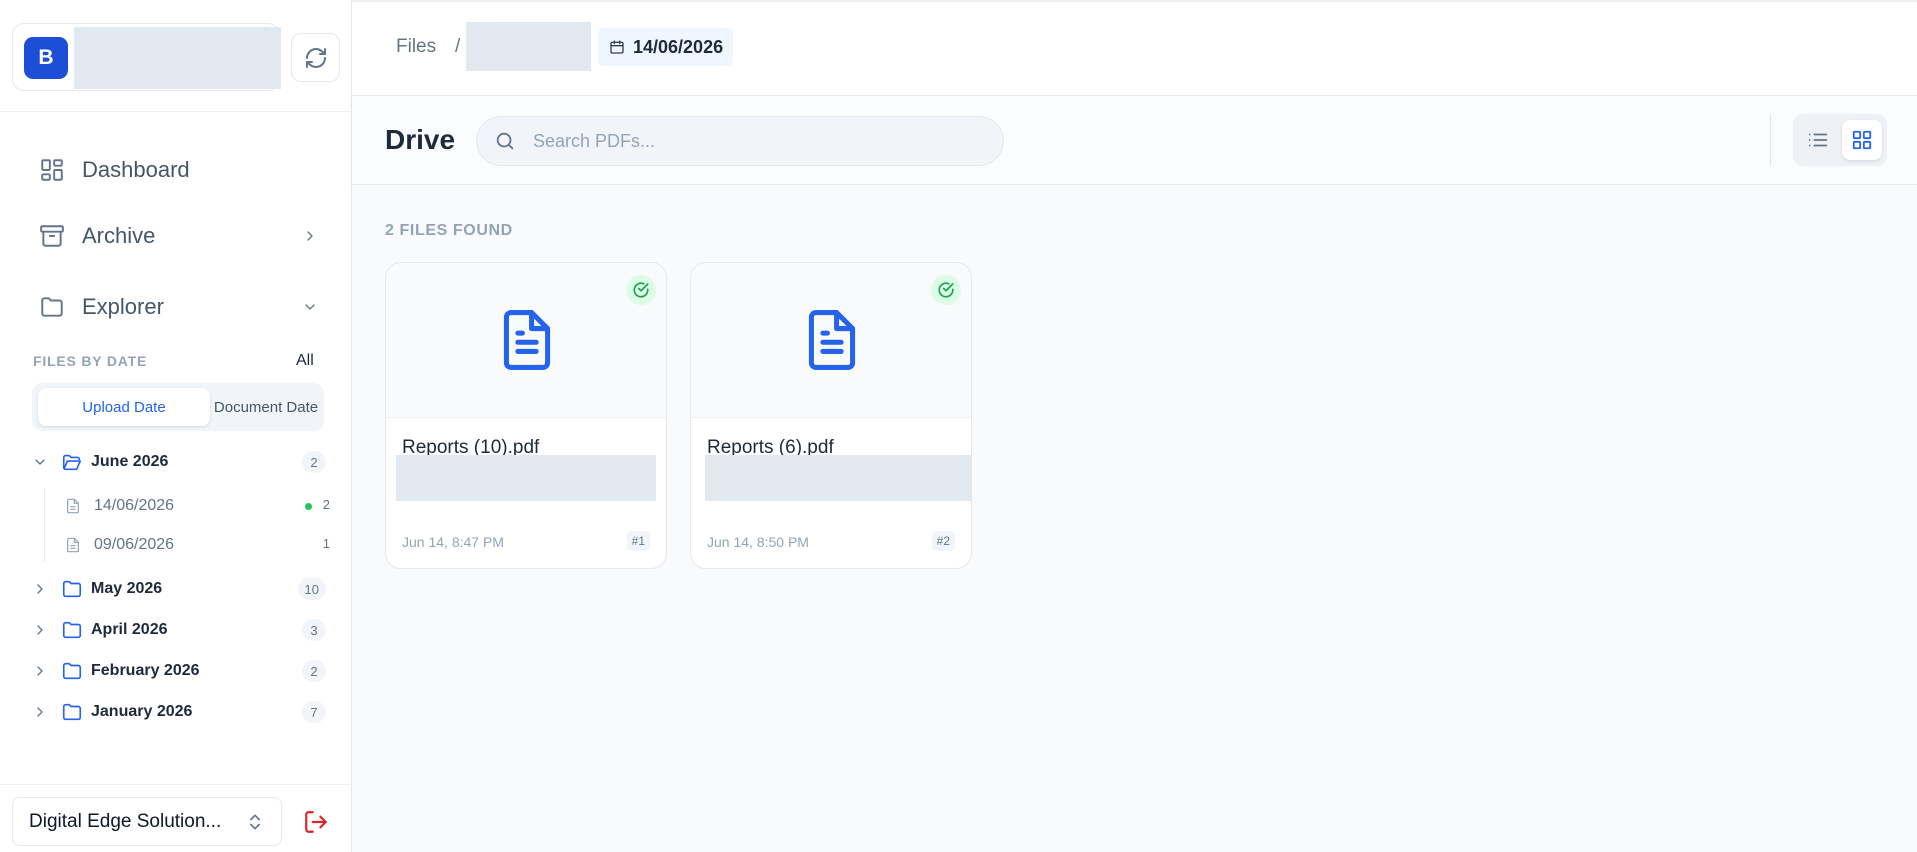 This screenshot has width=1917, height=852. I want to click on list-view-button, so click(1818, 140).